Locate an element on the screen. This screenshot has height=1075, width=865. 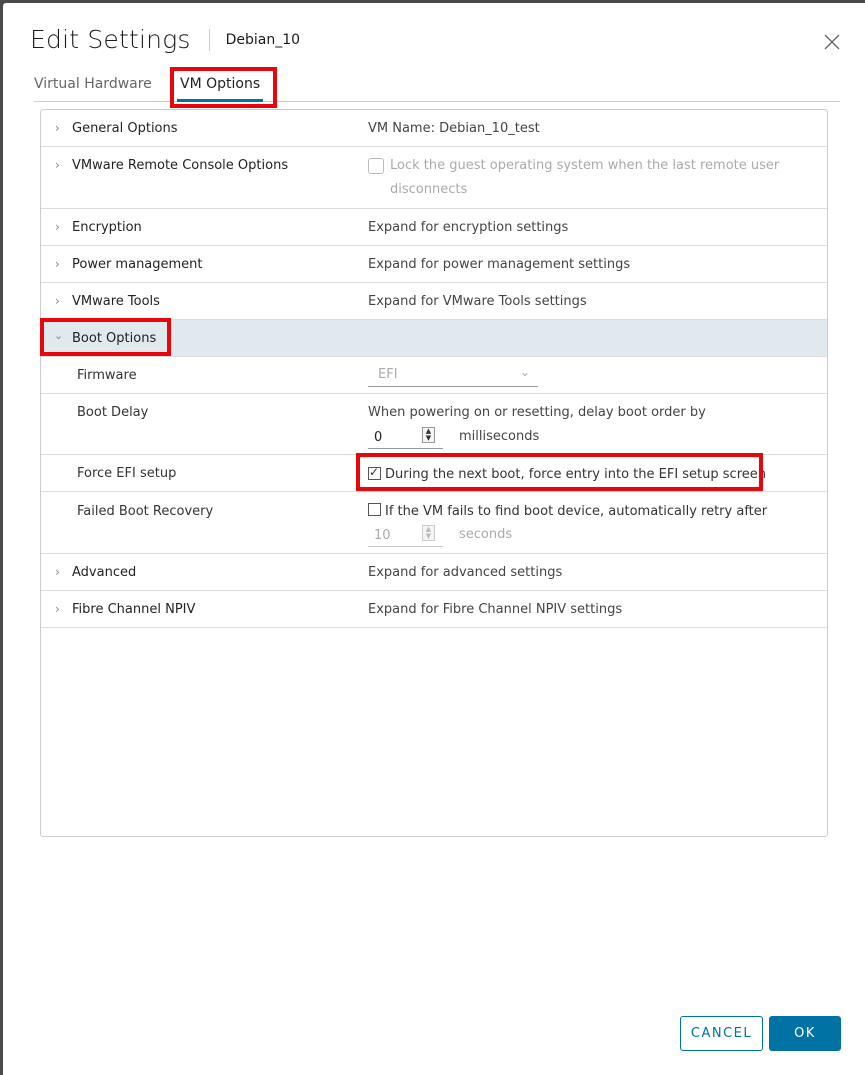
firmware-value: EFI is located at coordinates (388, 374).